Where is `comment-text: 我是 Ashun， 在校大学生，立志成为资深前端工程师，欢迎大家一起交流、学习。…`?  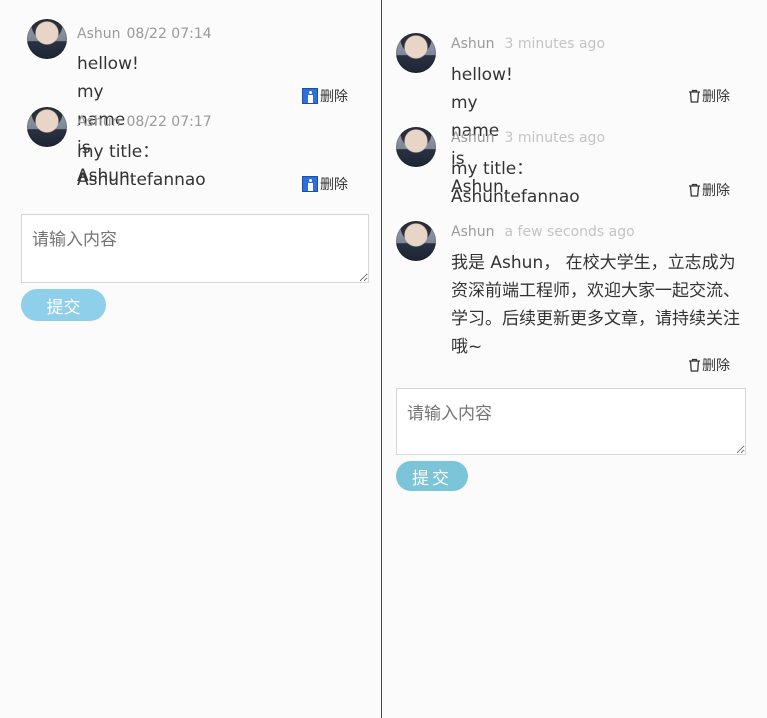 comment-text: 我是 Ashun， 在校大学生，立志成为资深前端工程师，欢迎大家一起交流、学习。… is located at coordinates (595, 305).